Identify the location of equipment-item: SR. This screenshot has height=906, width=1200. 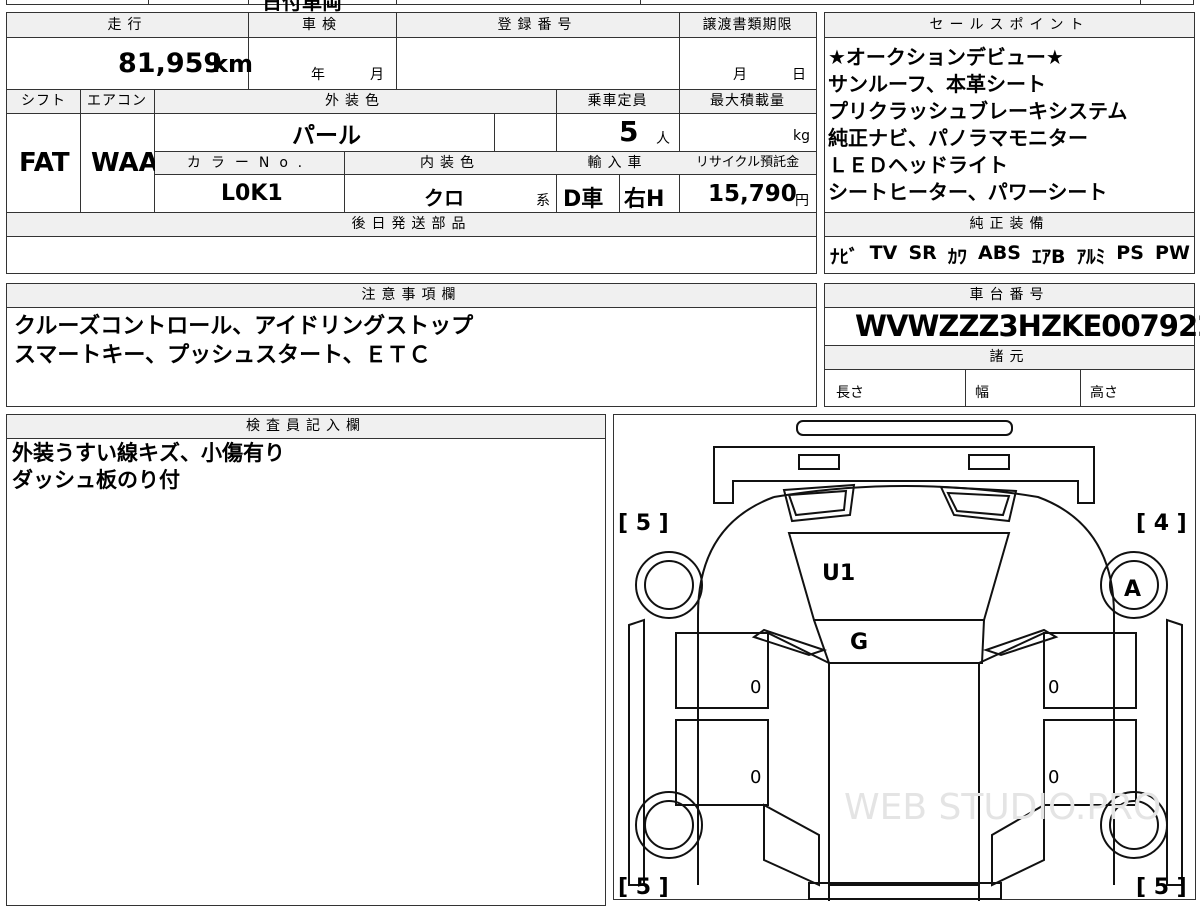
(922, 253).